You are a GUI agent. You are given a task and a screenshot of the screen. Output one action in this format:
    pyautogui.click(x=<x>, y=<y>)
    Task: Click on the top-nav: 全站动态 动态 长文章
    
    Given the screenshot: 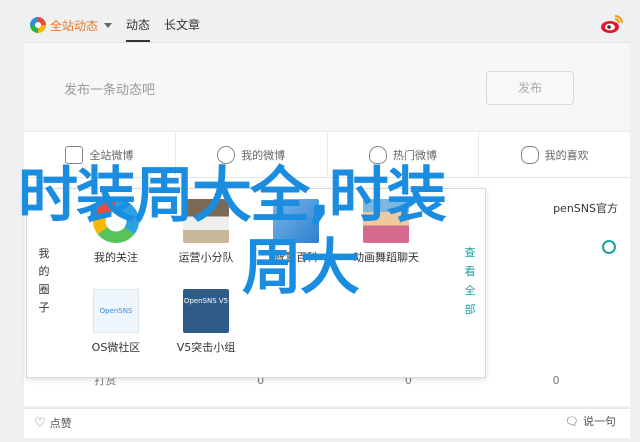 What is the action you would take?
    pyautogui.click(x=327, y=25)
    